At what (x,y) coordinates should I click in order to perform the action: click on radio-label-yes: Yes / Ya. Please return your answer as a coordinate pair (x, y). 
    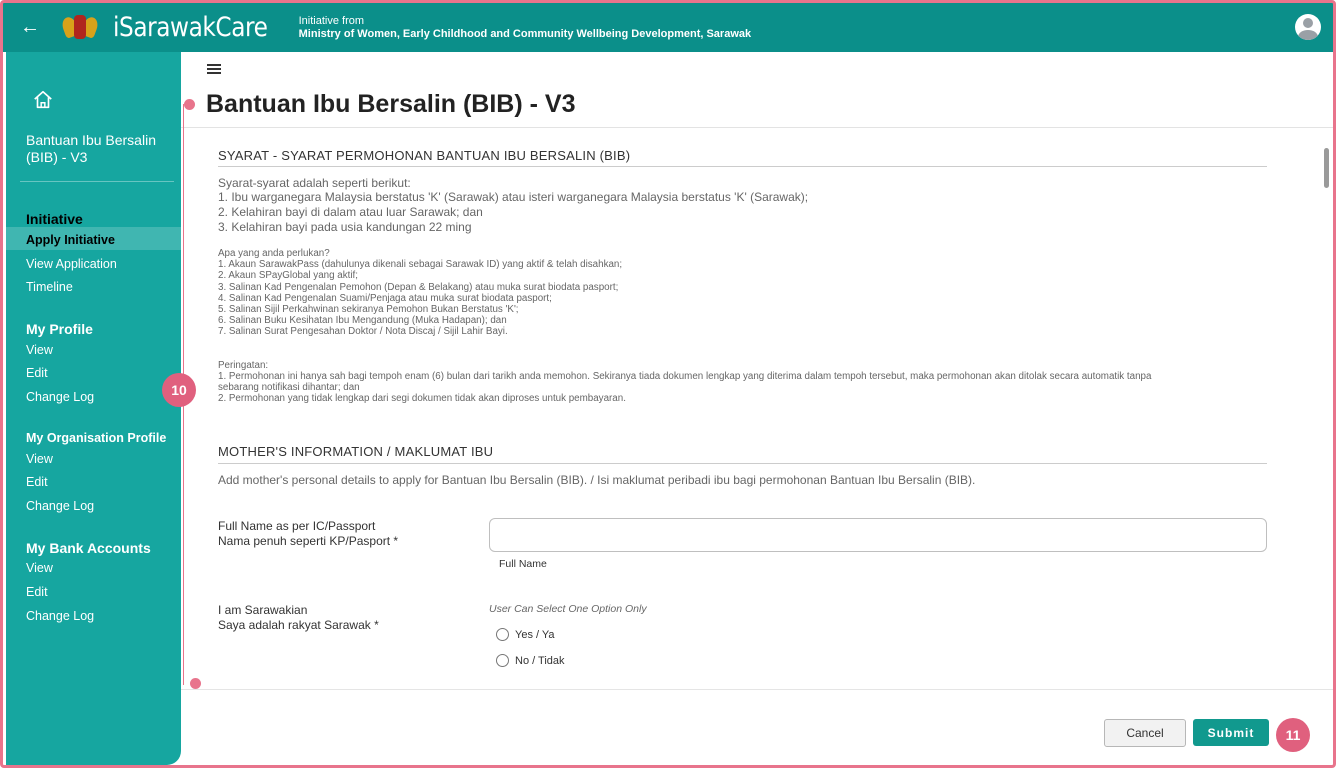
    Looking at the image, I should click on (535, 634).